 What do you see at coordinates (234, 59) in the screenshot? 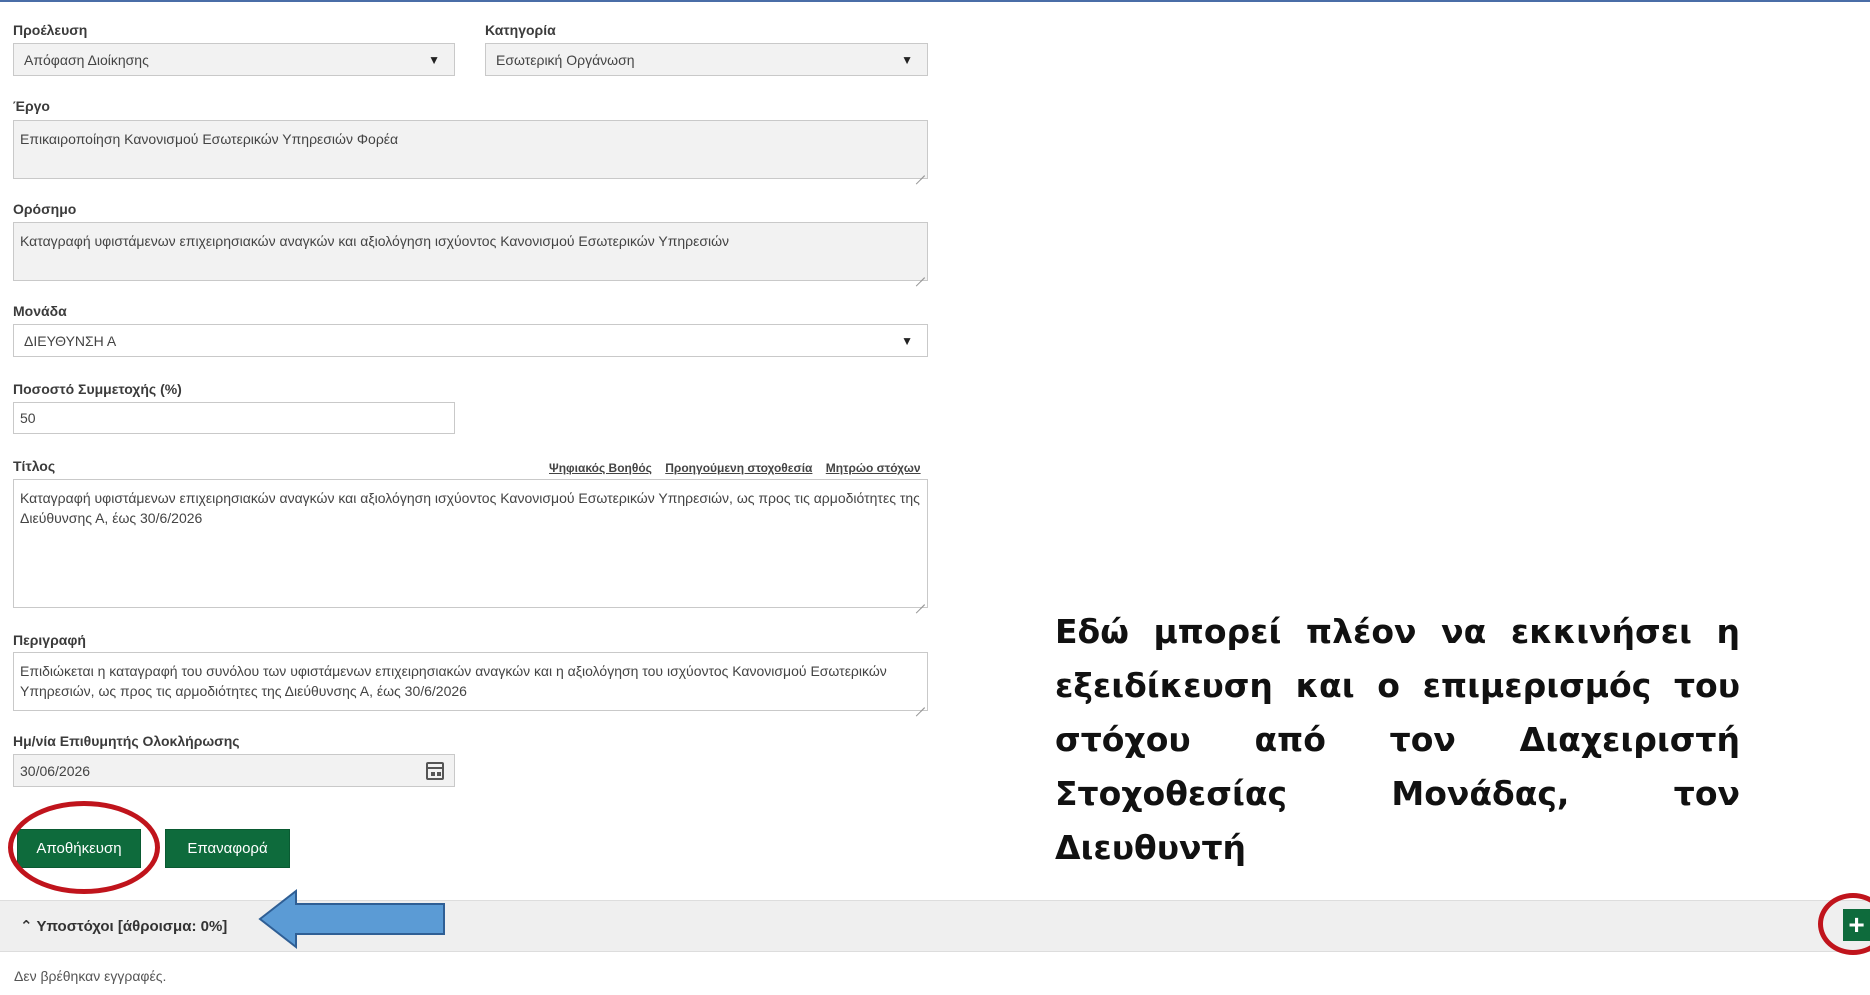
I see `origin-select: Απόφαση Διοίκησης ▼` at bounding box center [234, 59].